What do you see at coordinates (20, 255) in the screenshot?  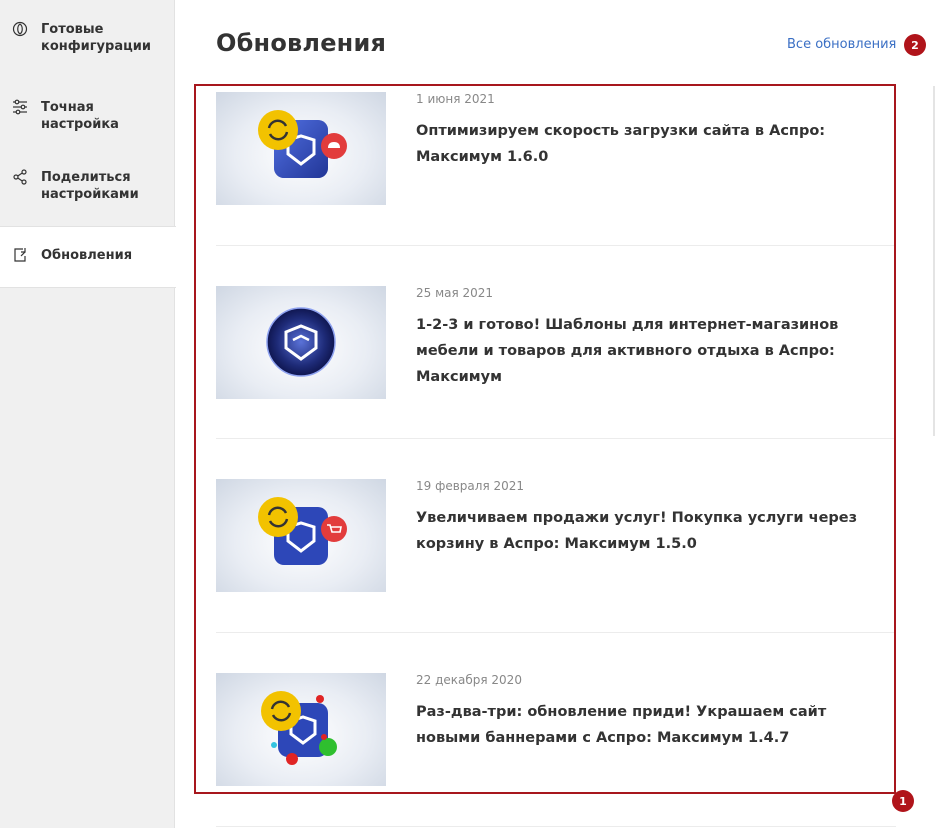 I see `update-icon` at bounding box center [20, 255].